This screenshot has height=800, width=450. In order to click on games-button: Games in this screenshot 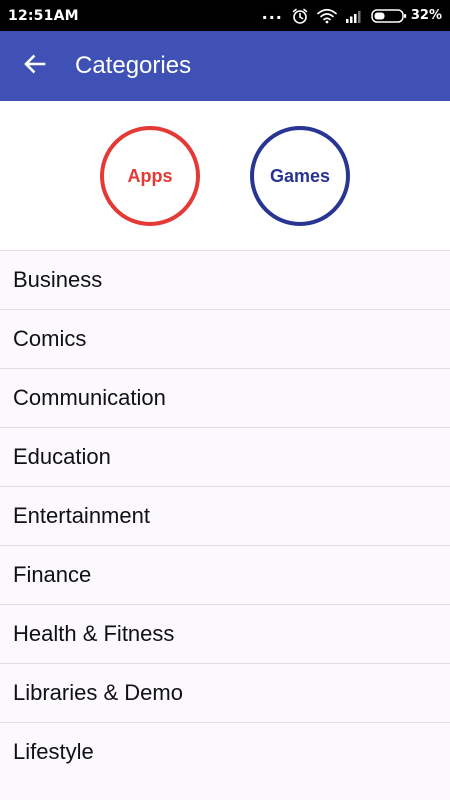, I will do `click(300, 176)`.